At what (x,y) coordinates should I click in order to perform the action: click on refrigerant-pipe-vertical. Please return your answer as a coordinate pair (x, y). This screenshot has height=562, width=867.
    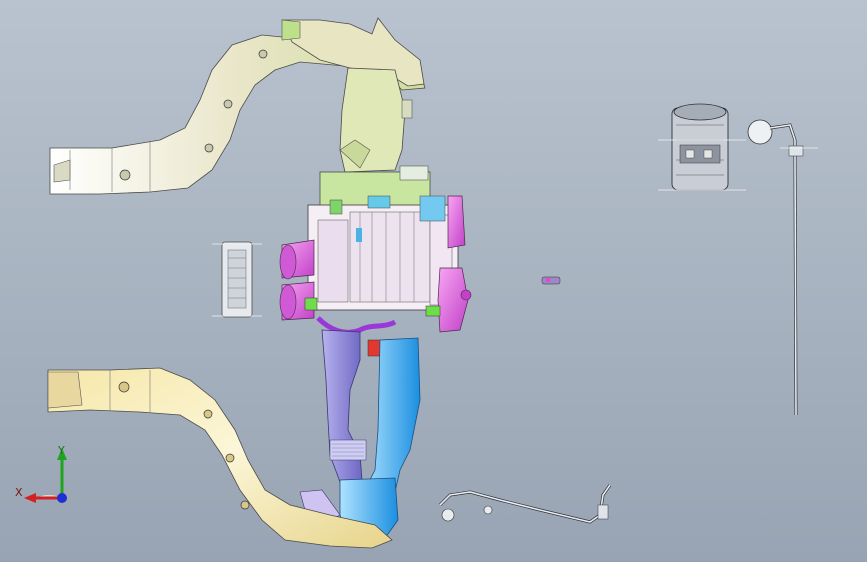
    Looking at the image, I should click on (782, 267).